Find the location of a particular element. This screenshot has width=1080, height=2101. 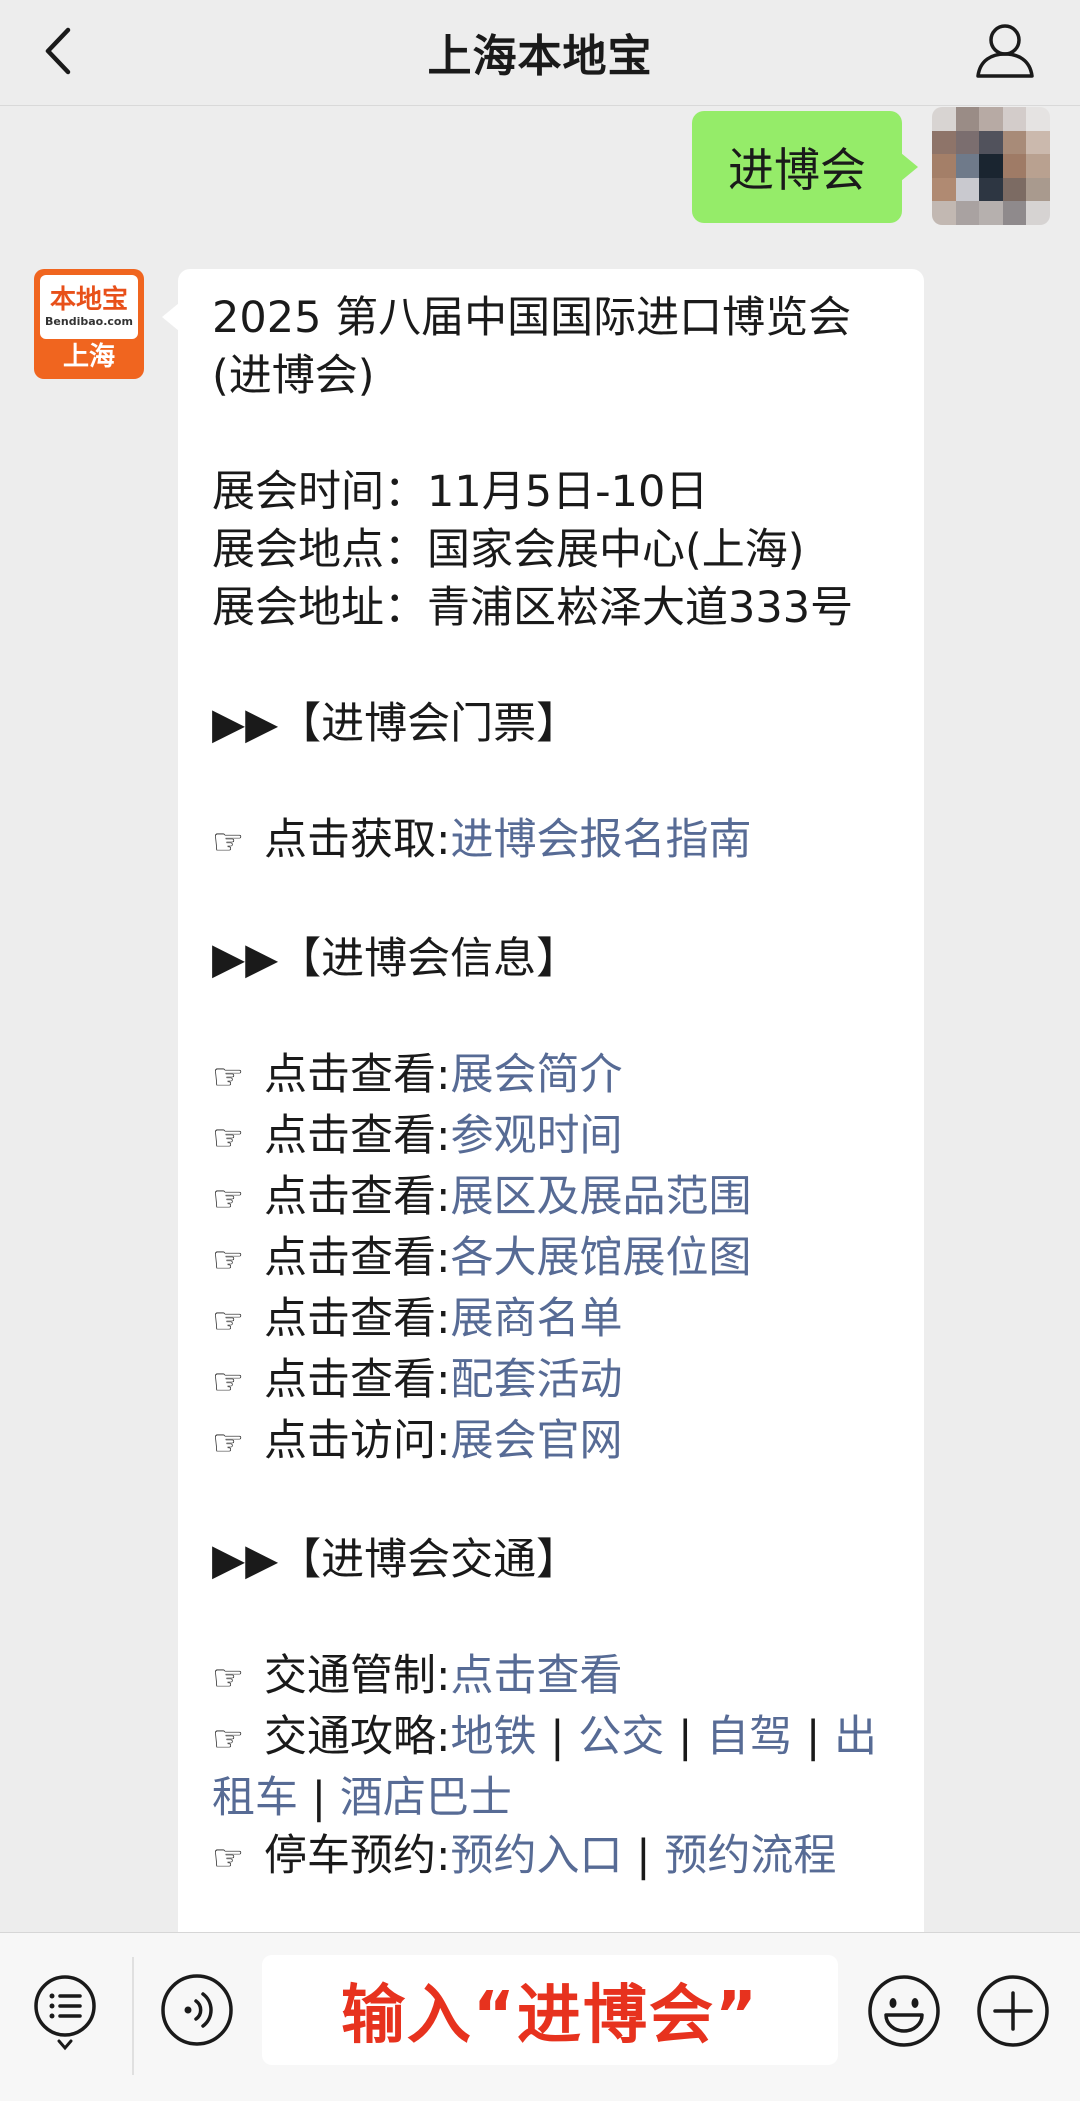

info-row: ☞ 点击查看:配套活动 is located at coordinates (553, 1381).